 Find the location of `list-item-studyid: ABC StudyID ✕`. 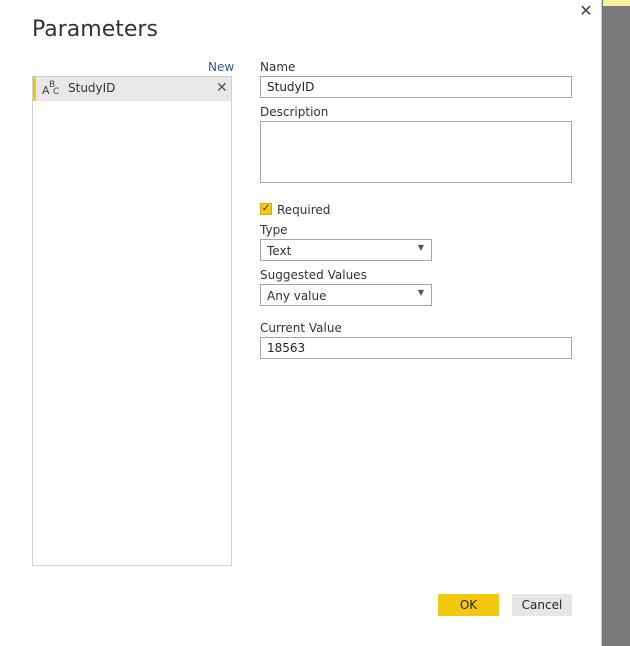

list-item-studyid: ABC StudyID ✕ is located at coordinates (132, 89).